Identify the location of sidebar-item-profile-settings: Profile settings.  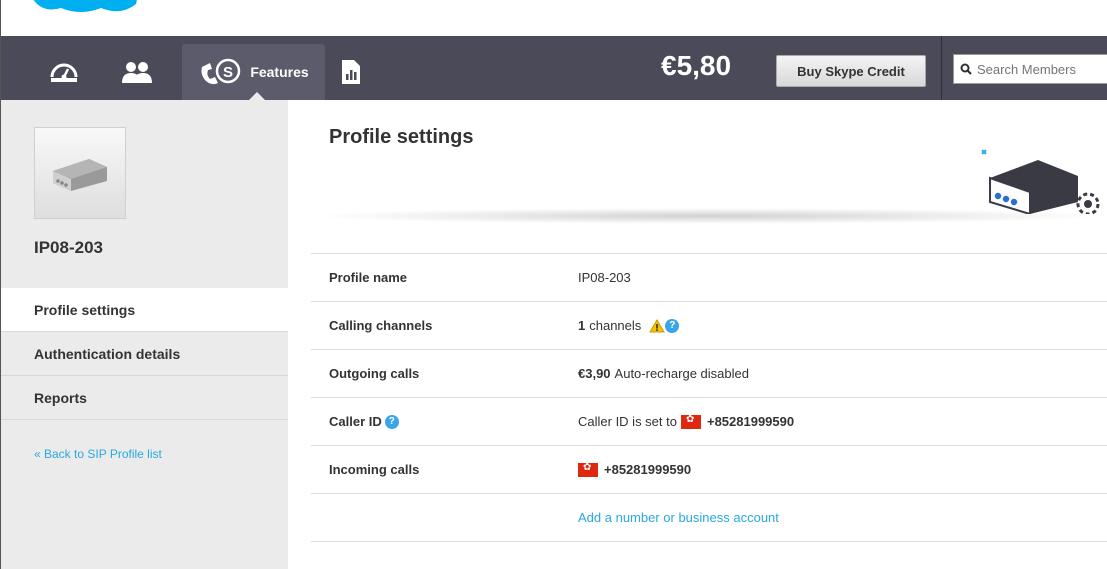
(144, 310).